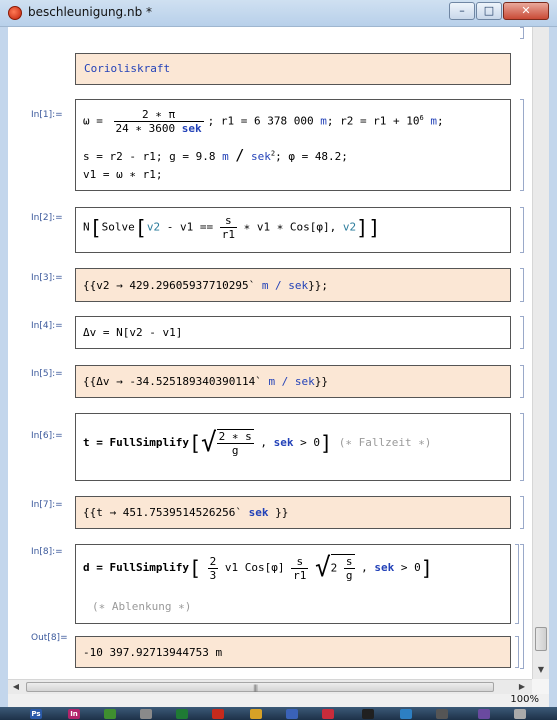 The image size is (557, 720). What do you see at coordinates (182, 714) in the screenshot?
I see `excel-icon` at bounding box center [182, 714].